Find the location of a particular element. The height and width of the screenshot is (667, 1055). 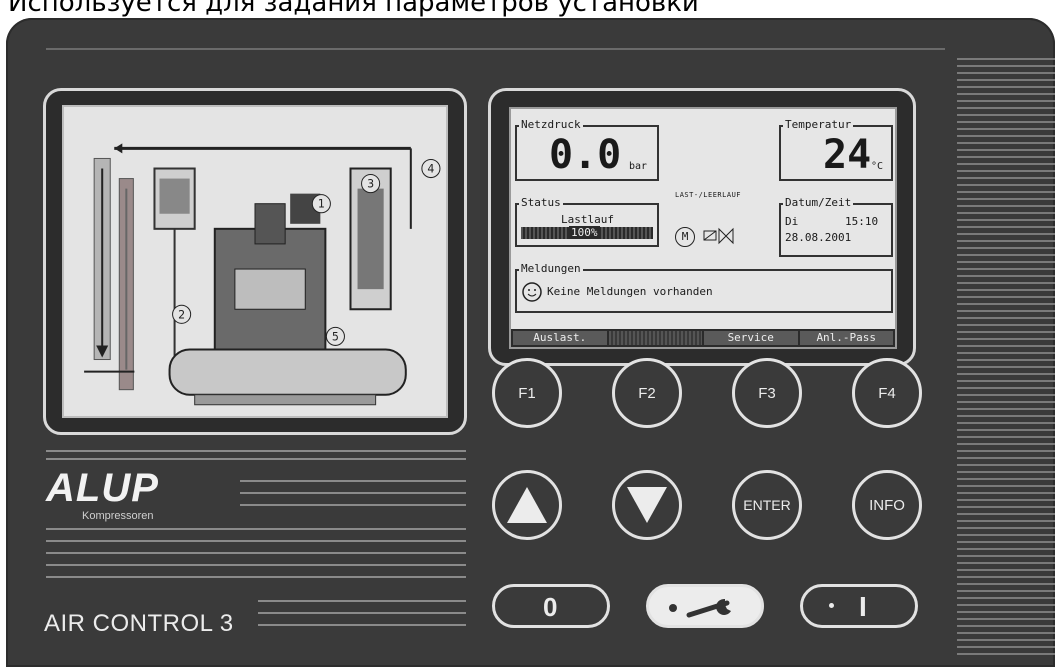

up-button is located at coordinates (527, 505).